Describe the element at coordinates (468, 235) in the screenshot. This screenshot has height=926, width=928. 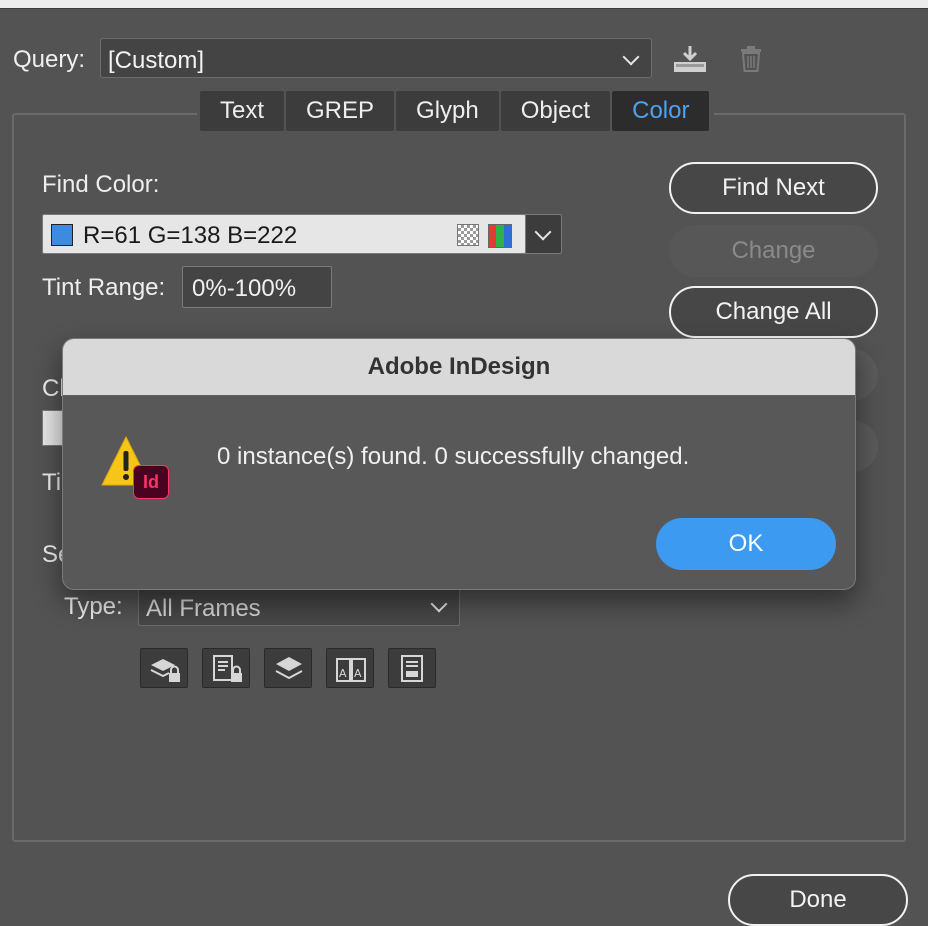
I see `transparency-icon` at that location.